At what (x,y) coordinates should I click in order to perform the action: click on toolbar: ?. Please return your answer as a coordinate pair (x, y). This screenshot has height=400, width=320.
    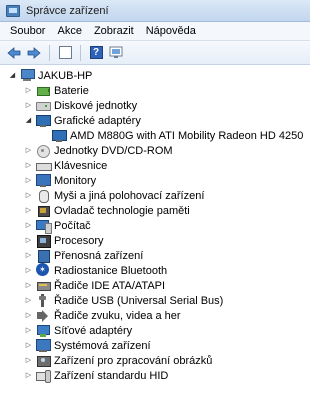
    Looking at the image, I should click on (155, 53).